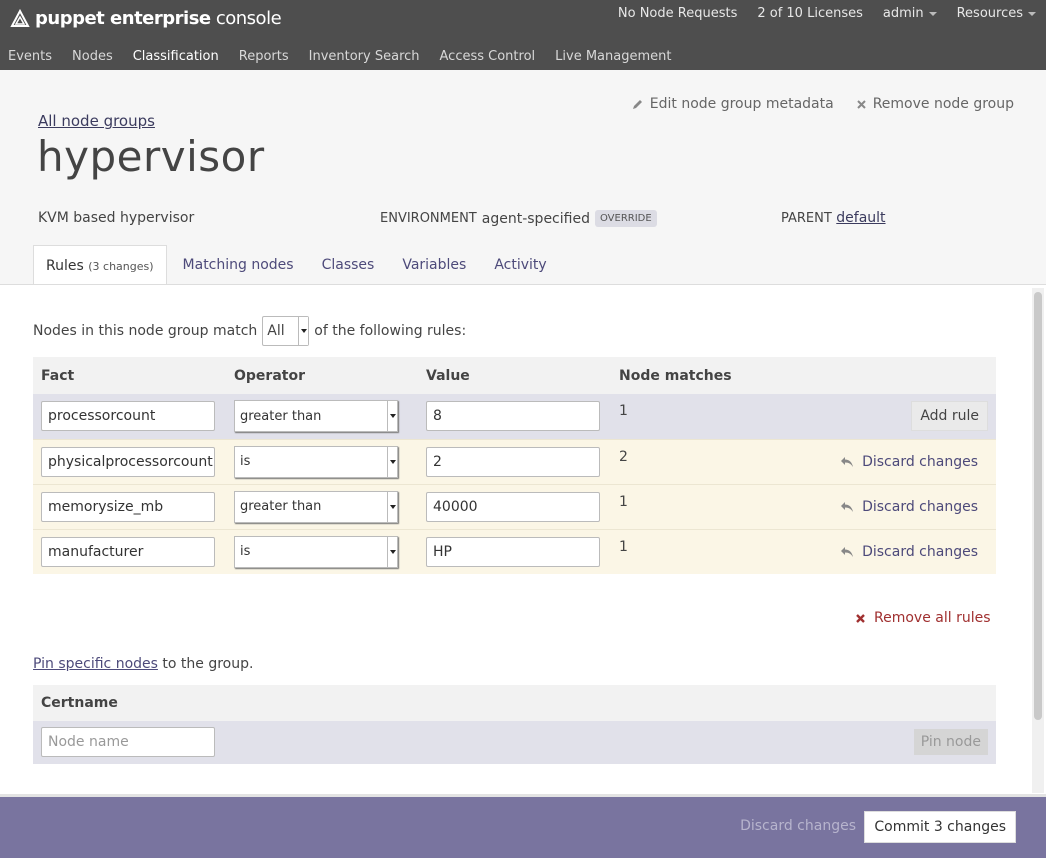 The width and height of the screenshot is (1046, 858). Describe the element at coordinates (806, 218) in the screenshot. I see `parent-label: PARENT` at that location.